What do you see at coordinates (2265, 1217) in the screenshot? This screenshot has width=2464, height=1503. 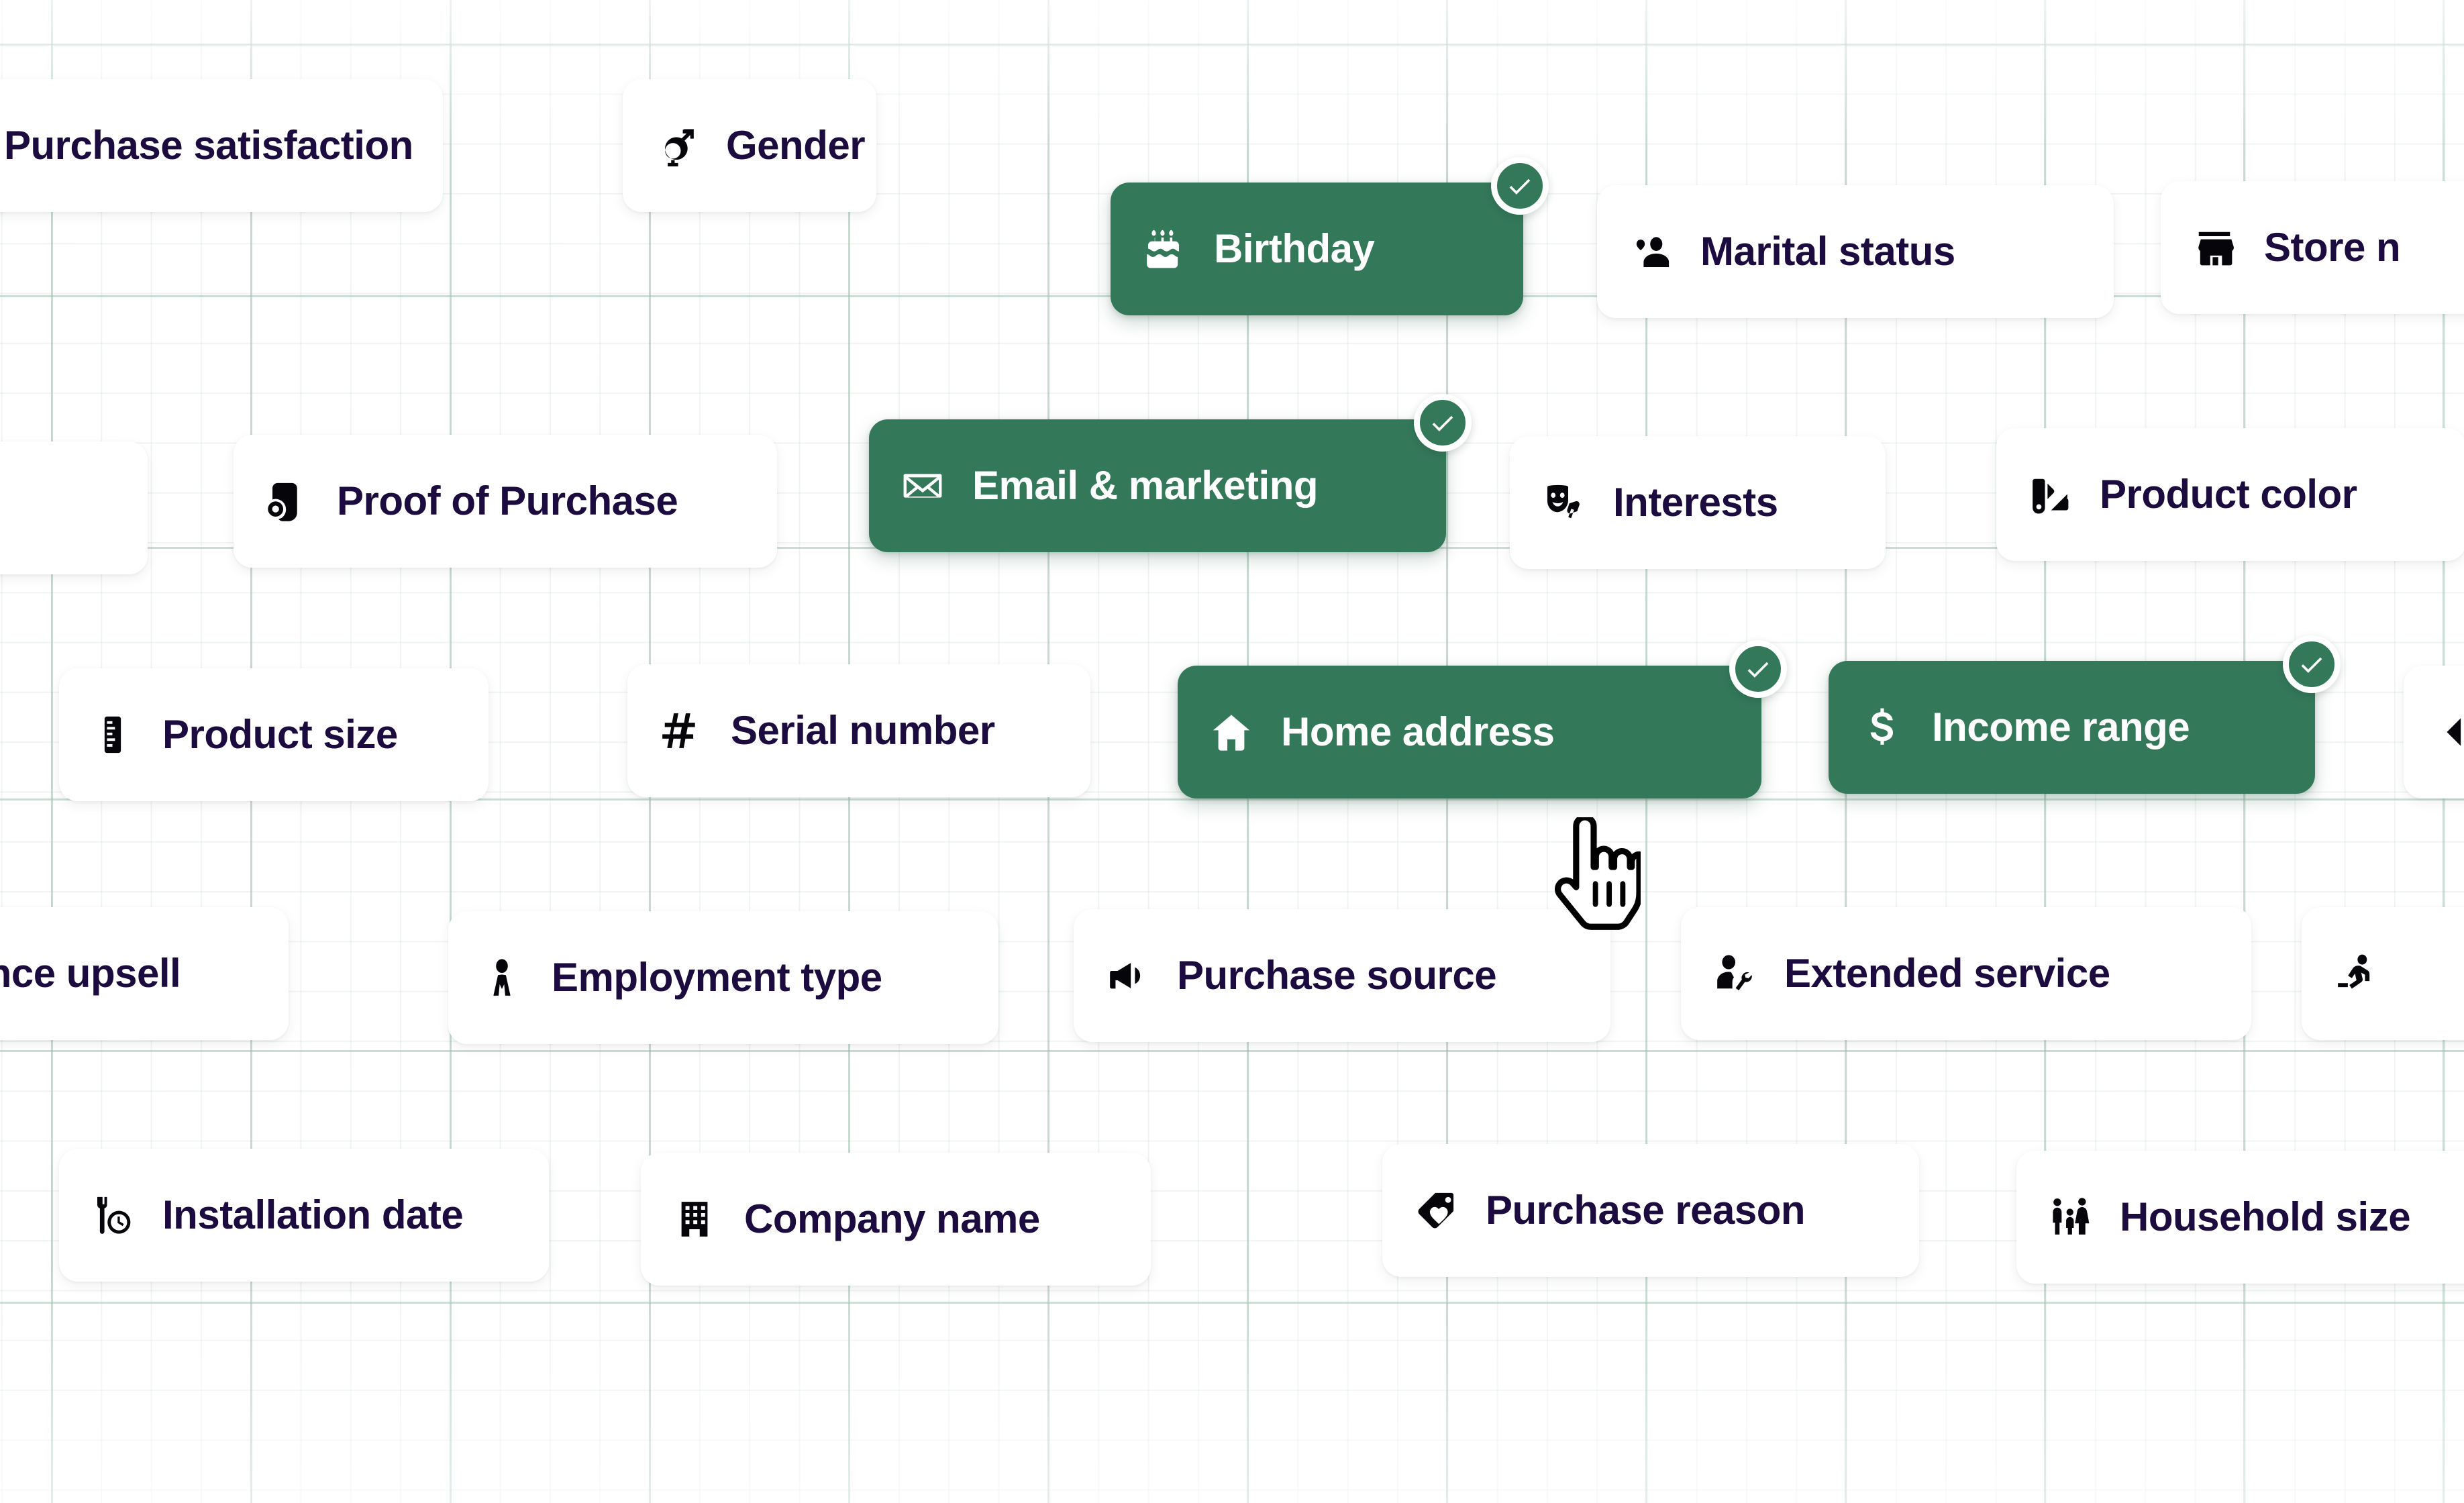 I see `attribute-chip-label: Household size` at bounding box center [2265, 1217].